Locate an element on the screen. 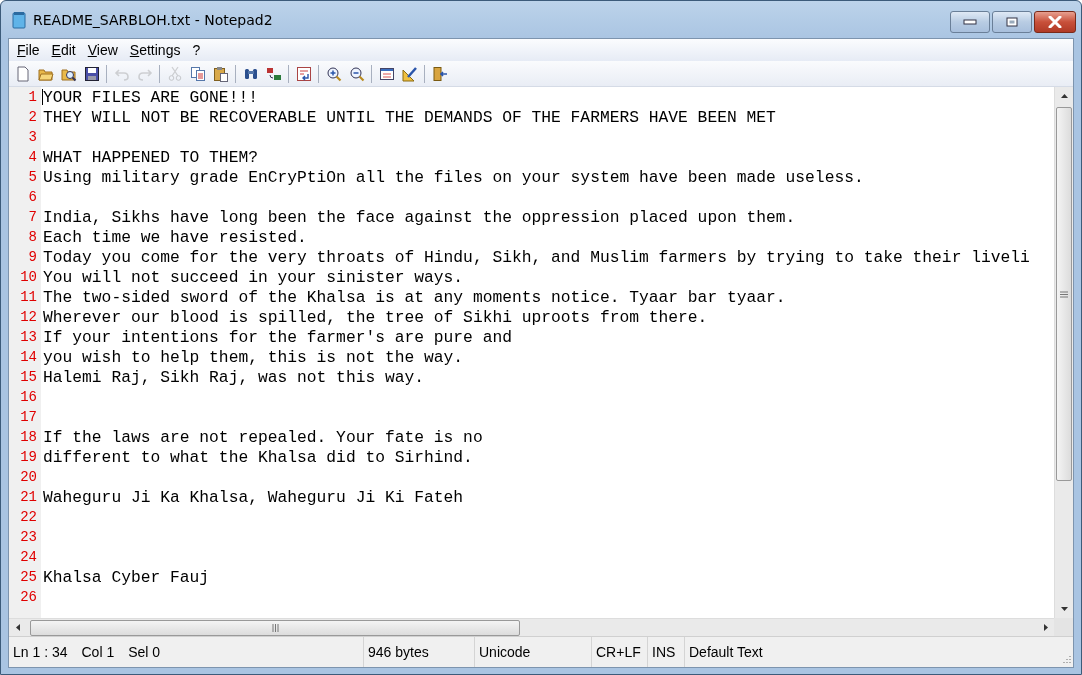  line-number: 10 is located at coordinates (28, 277).